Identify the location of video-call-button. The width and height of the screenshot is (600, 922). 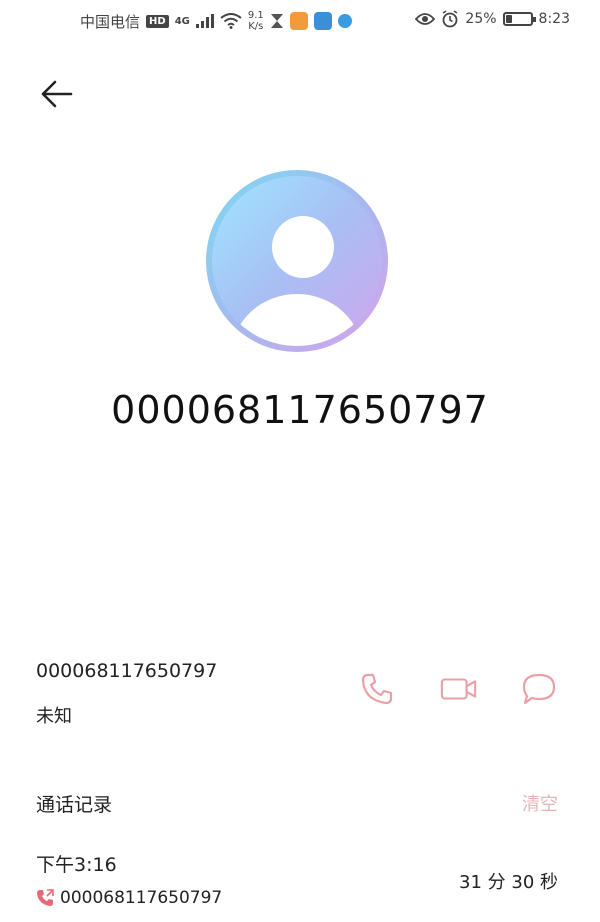
(459, 689).